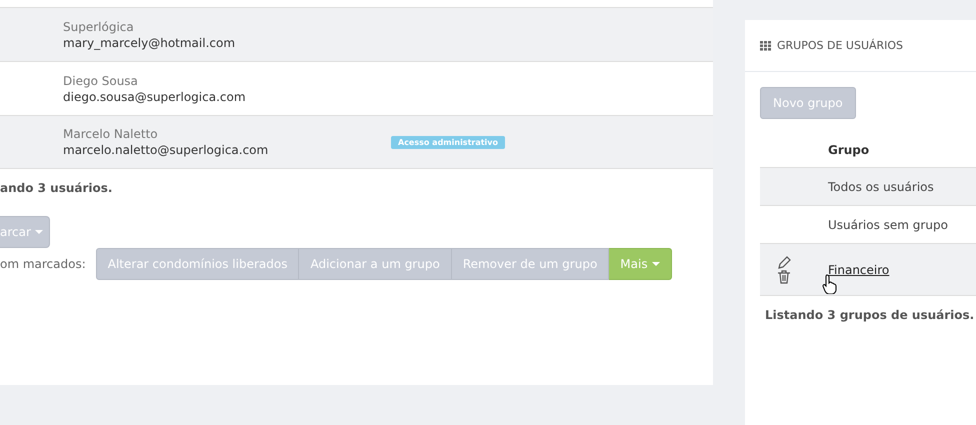 Image resolution: width=976 pixels, height=425 pixels. Describe the element at coordinates (375, 264) in the screenshot. I see `bulk-action-button: Adicionar a um grupo` at that location.